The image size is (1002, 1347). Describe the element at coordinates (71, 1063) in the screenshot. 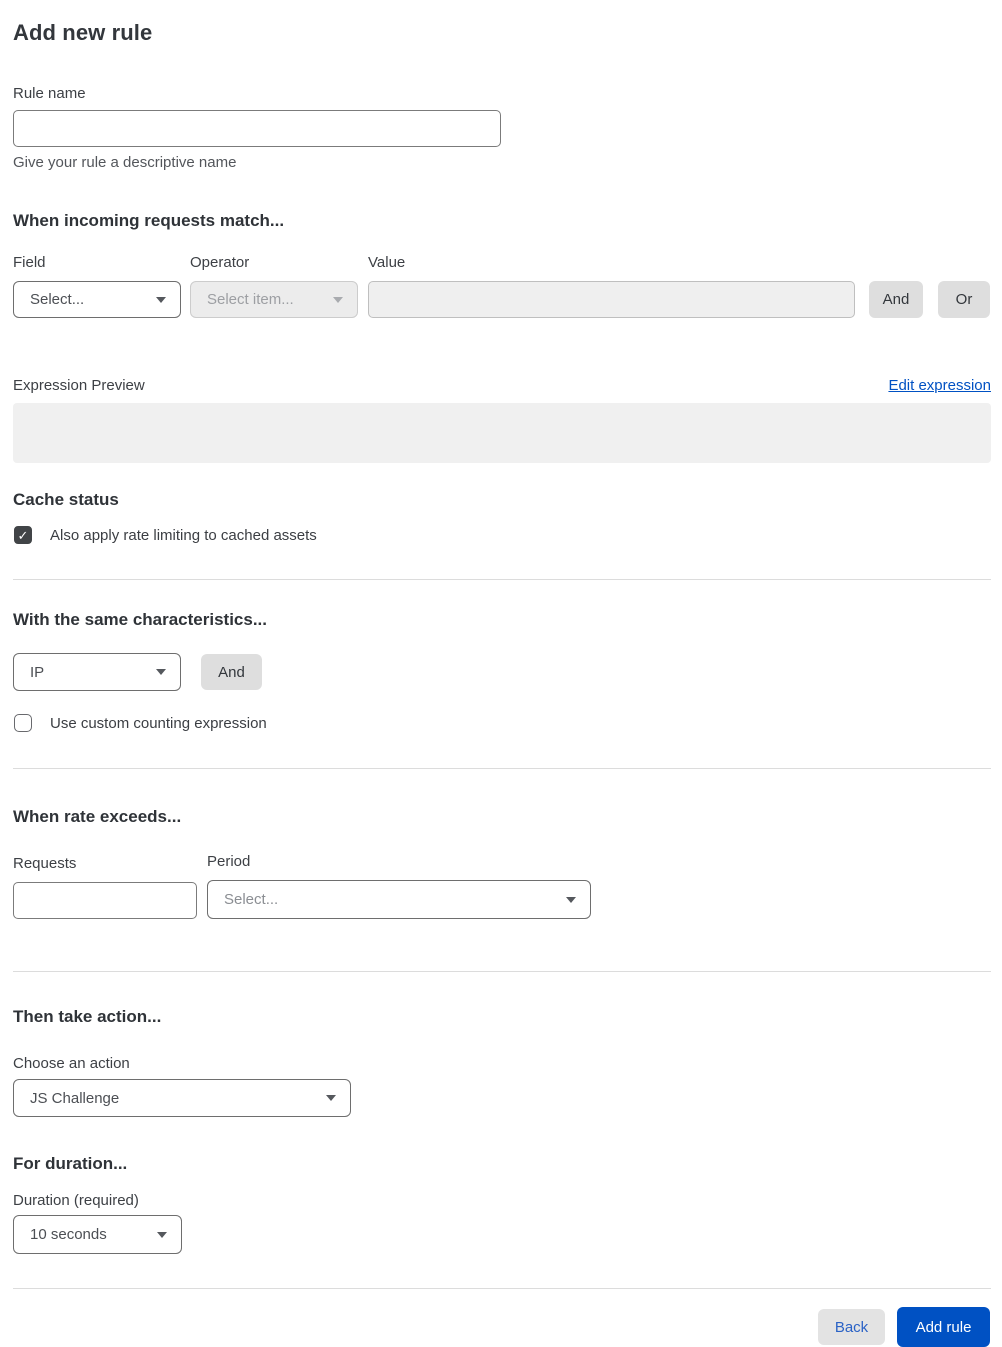

I see `choose-action-label: Choose an action` at that location.